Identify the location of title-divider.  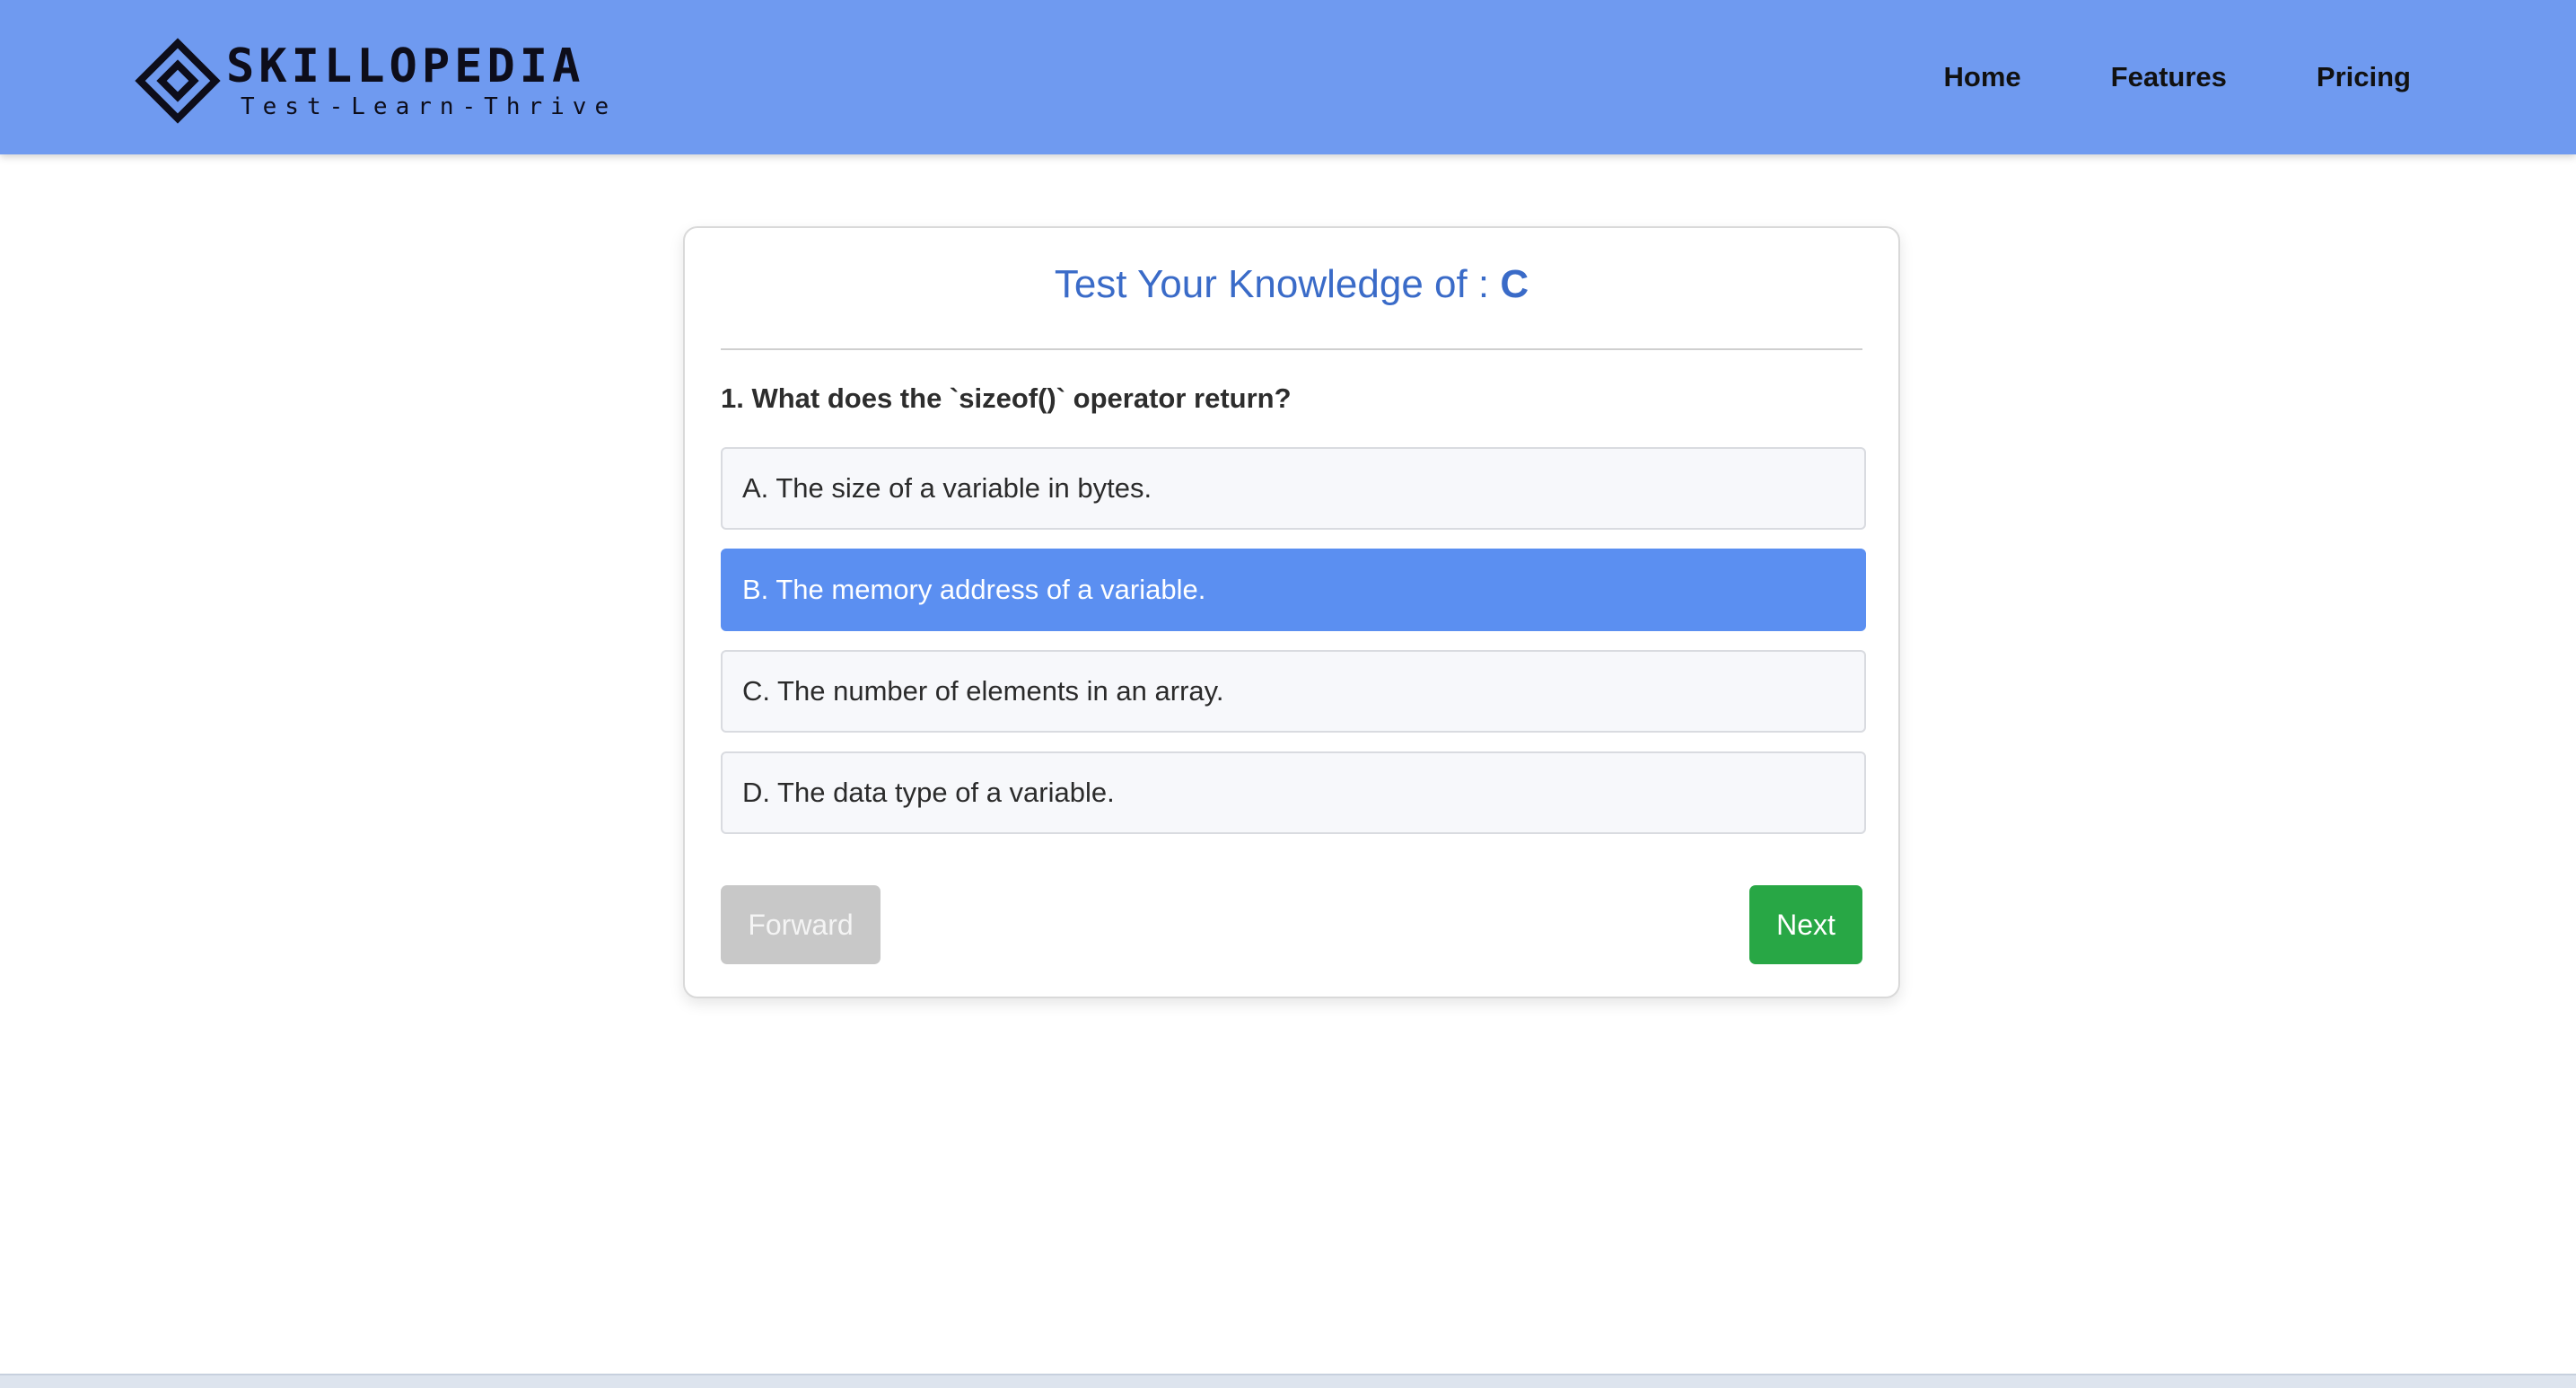
(1291, 349).